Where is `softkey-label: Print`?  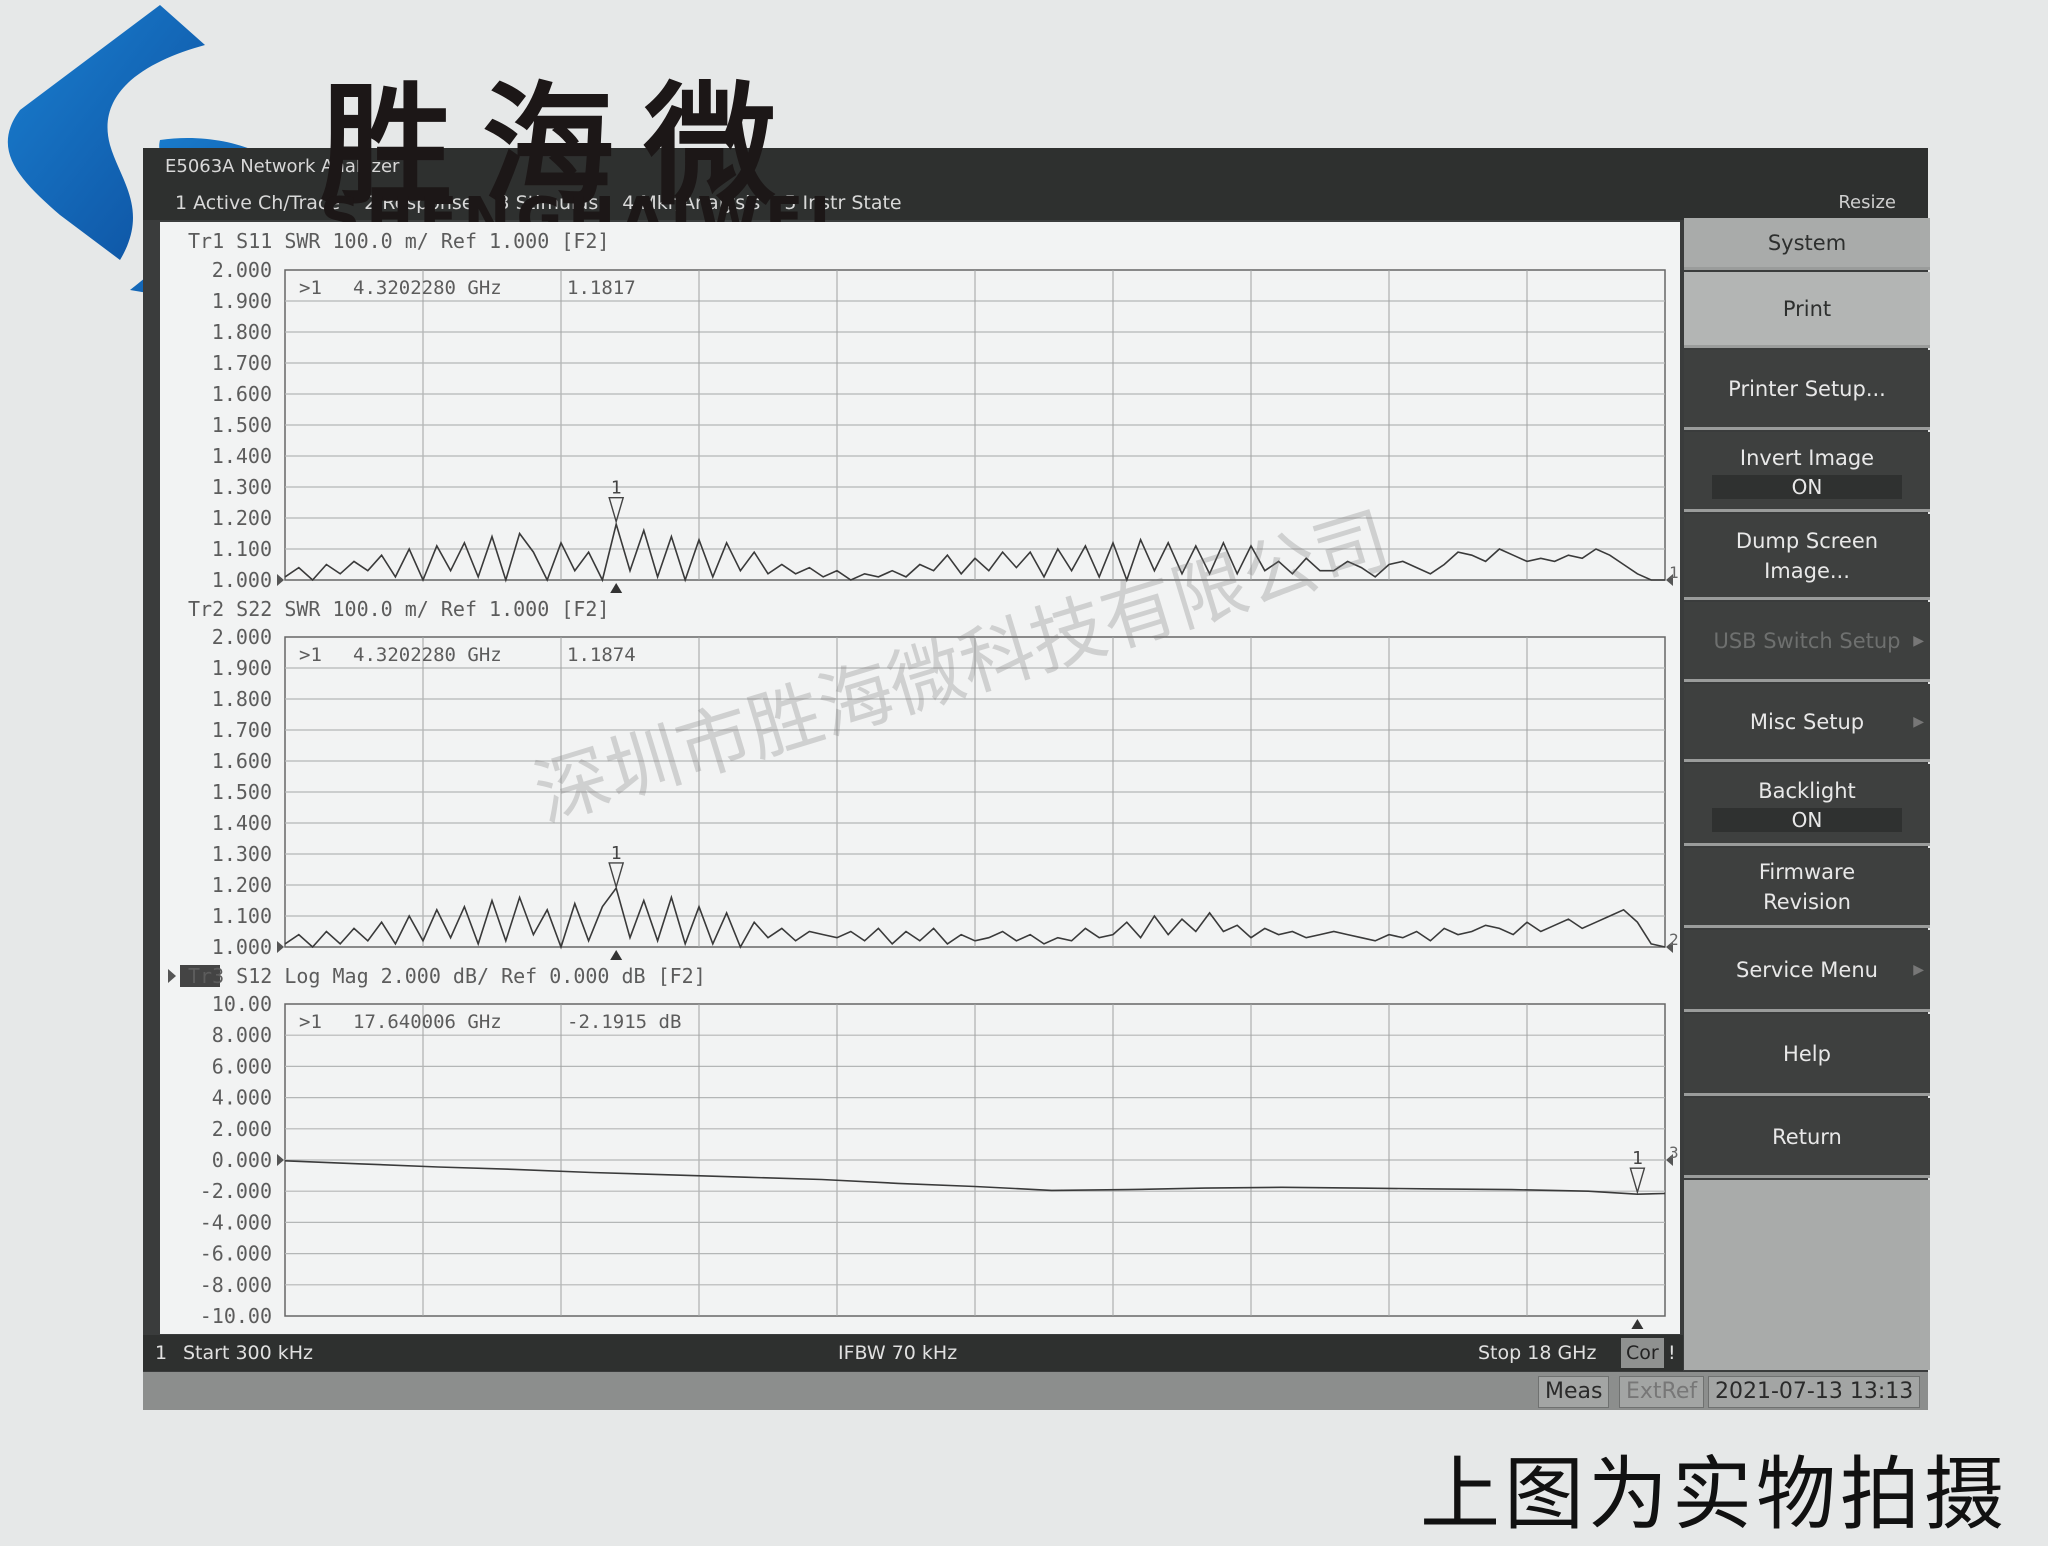 softkey-label: Print is located at coordinates (1807, 308).